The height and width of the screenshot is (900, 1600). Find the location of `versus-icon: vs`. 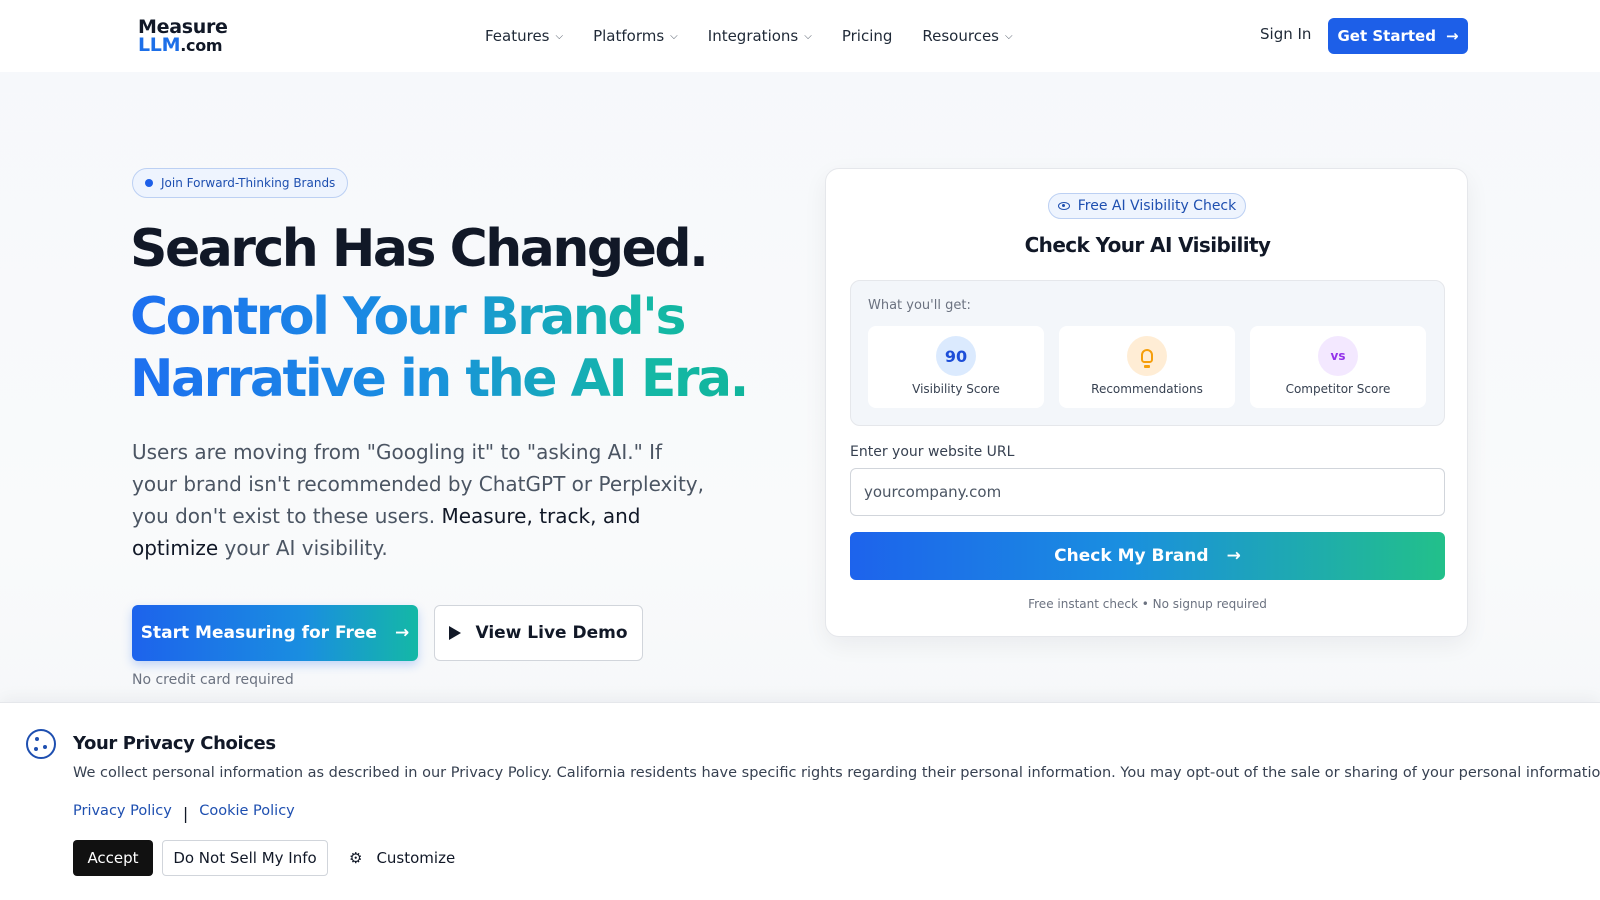

versus-icon: vs is located at coordinates (1338, 356).